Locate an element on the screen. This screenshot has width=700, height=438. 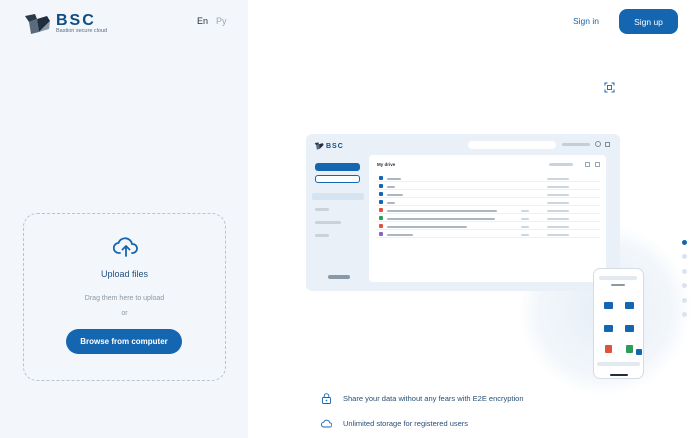
logo-mark-icon is located at coordinates (37, 24).